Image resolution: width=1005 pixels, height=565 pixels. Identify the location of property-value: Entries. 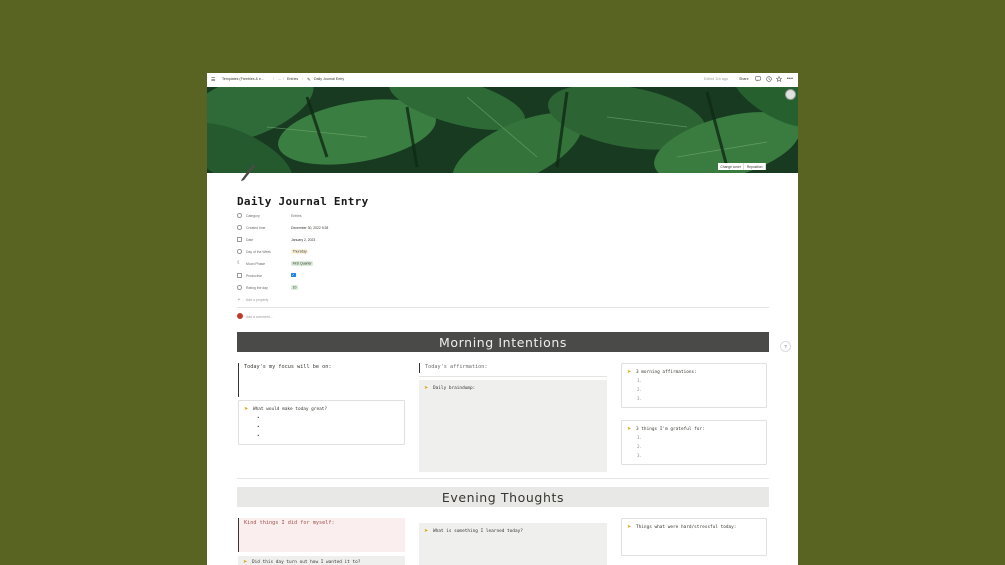
(296, 216).